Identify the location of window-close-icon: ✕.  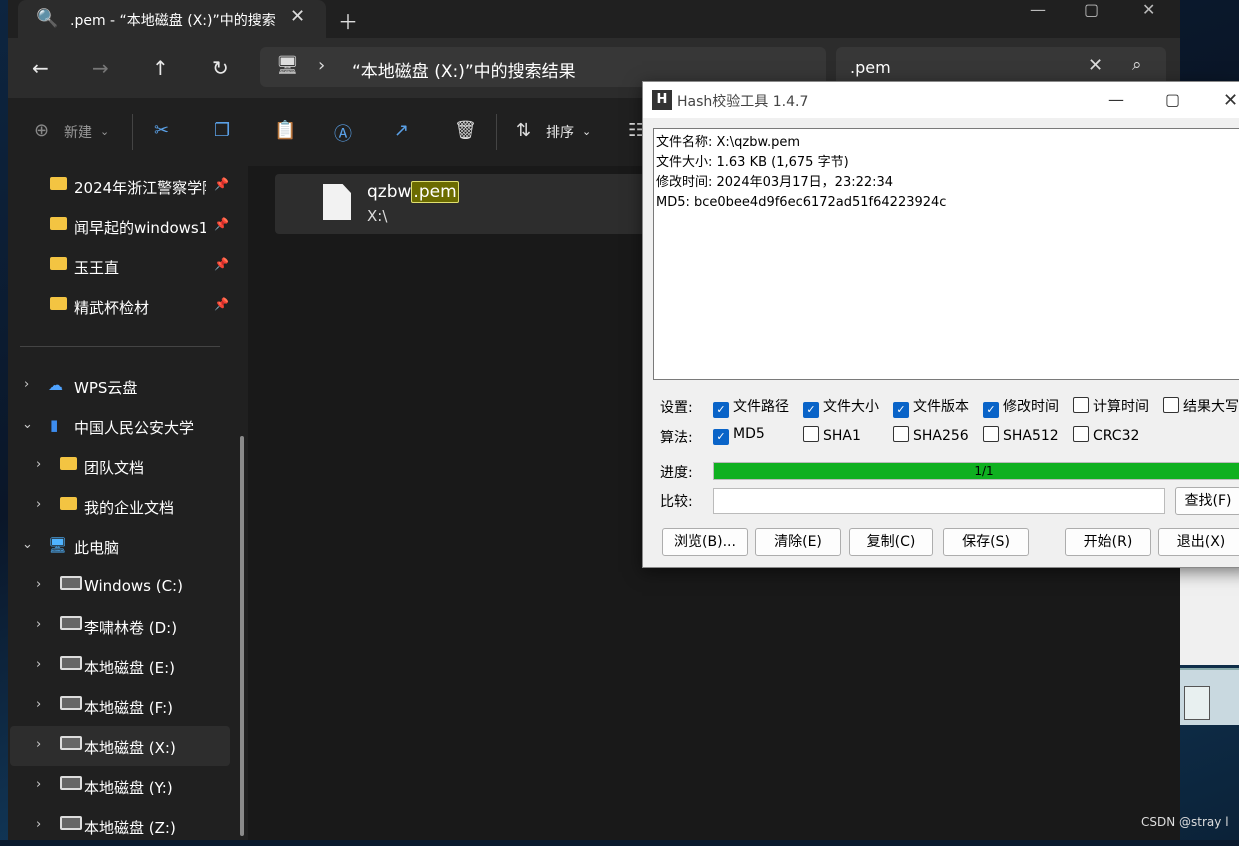
(1148, 9).